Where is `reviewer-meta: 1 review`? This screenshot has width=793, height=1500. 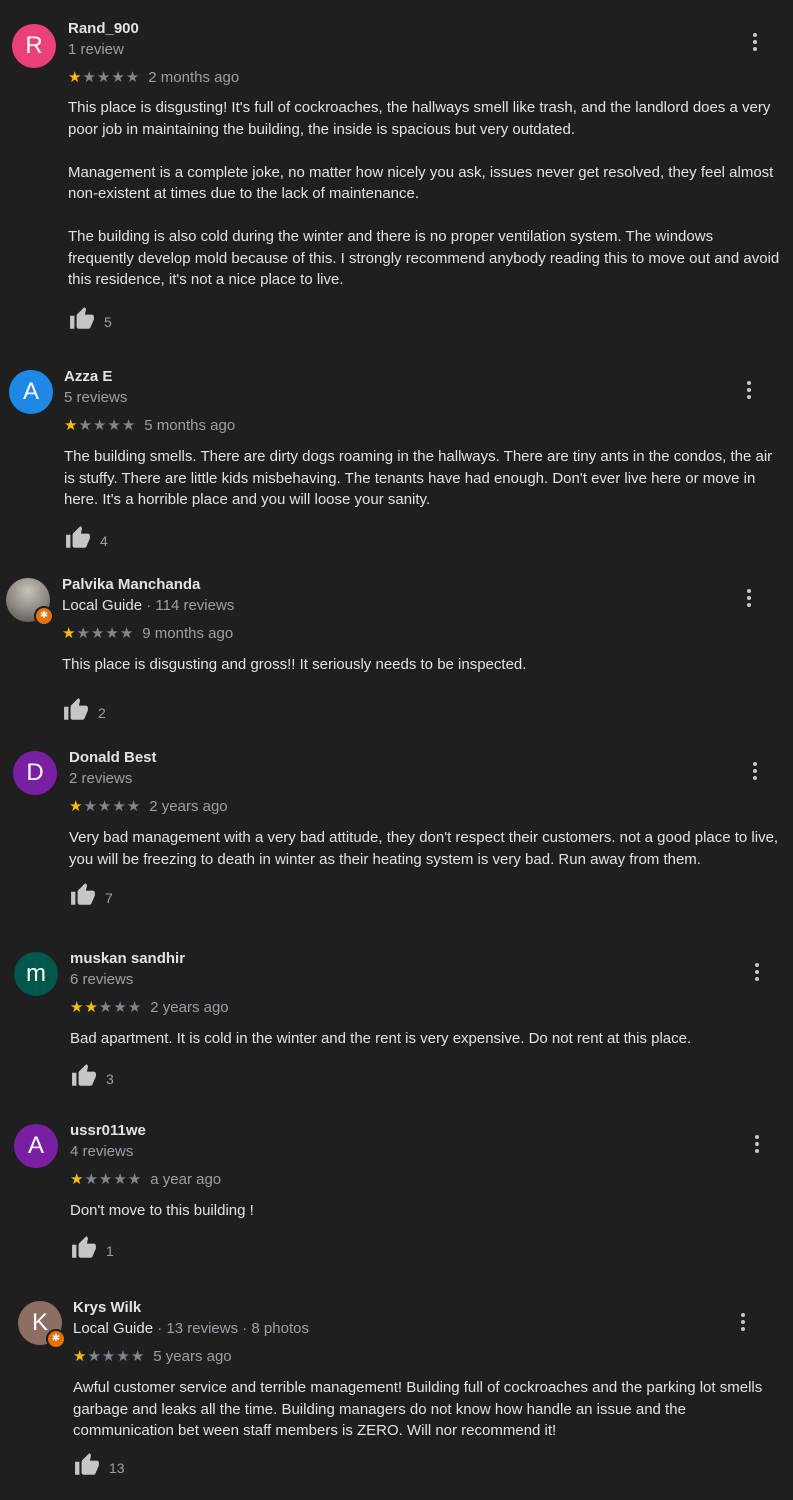 reviewer-meta: 1 review is located at coordinates (96, 49).